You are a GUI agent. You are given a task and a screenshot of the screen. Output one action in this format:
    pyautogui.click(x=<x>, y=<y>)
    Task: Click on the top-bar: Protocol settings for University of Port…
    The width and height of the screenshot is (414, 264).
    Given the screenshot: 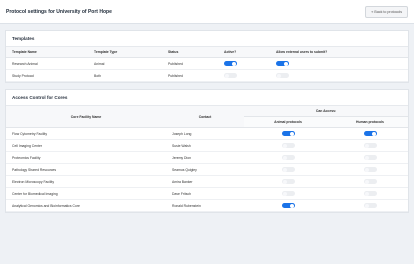 What is the action you would take?
    pyautogui.click(x=207, y=12)
    